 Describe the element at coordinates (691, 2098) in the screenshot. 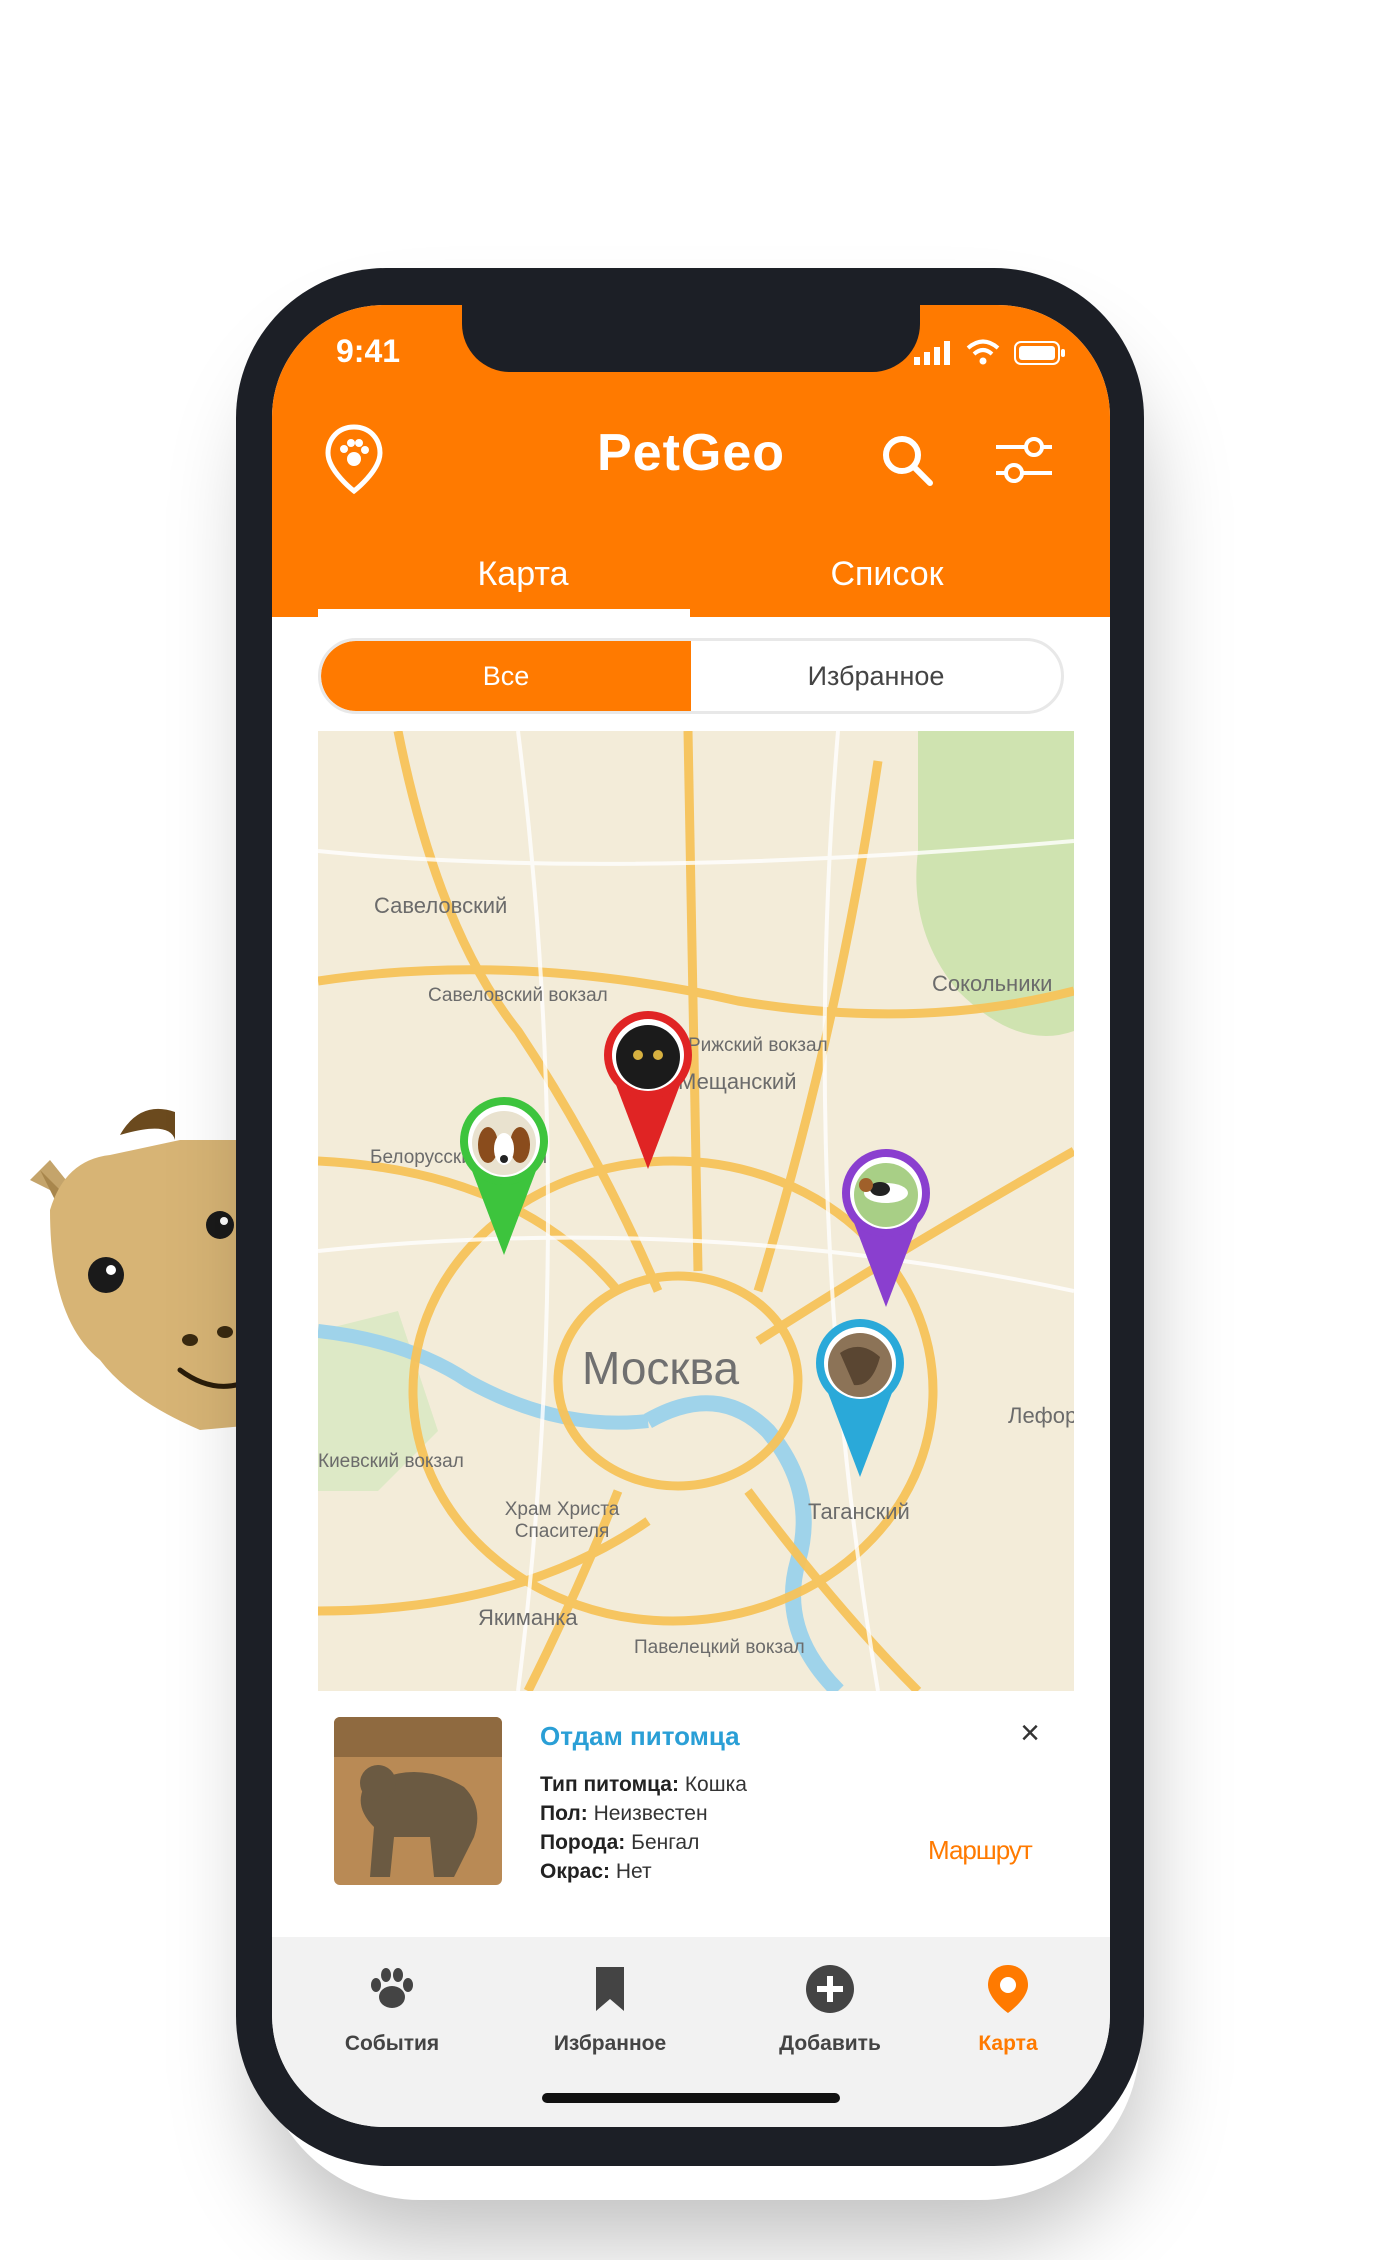

I see `home-indicator` at that location.